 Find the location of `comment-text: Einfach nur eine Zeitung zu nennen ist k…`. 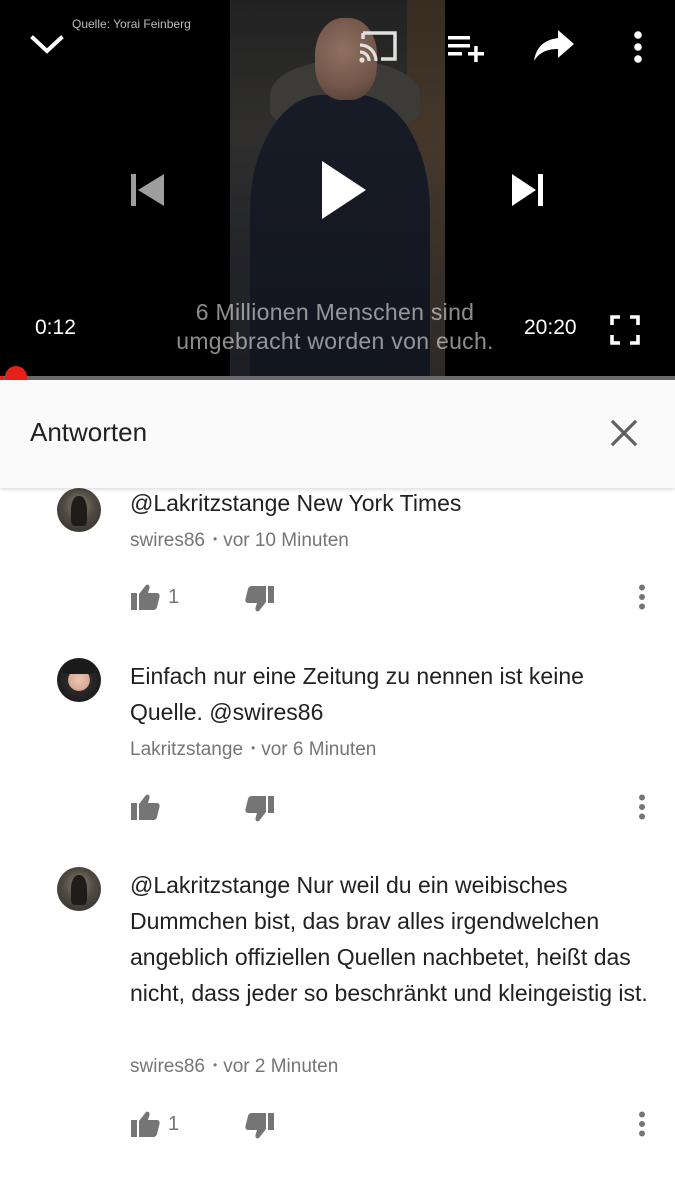

comment-text: Einfach nur eine Zeitung zu nennen ist k… is located at coordinates (357, 694).